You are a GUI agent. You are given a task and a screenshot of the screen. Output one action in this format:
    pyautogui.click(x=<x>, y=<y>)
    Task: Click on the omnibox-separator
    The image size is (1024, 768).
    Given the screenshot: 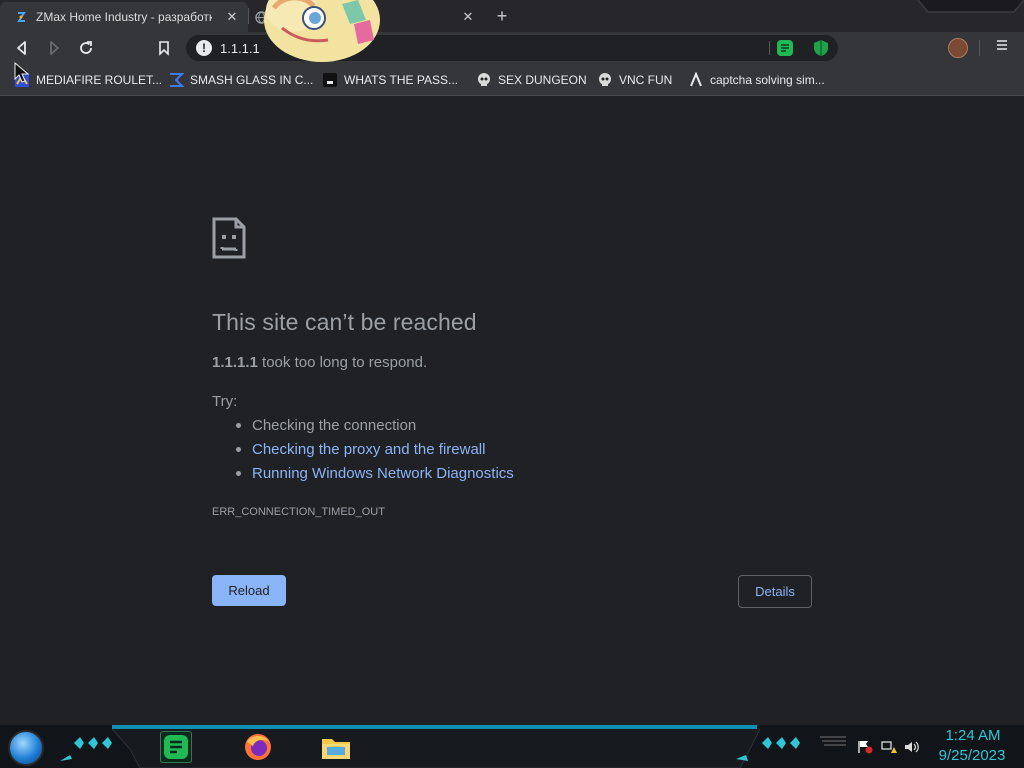 What is the action you would take?
    pyautogui.click(x=769, y=48)
    